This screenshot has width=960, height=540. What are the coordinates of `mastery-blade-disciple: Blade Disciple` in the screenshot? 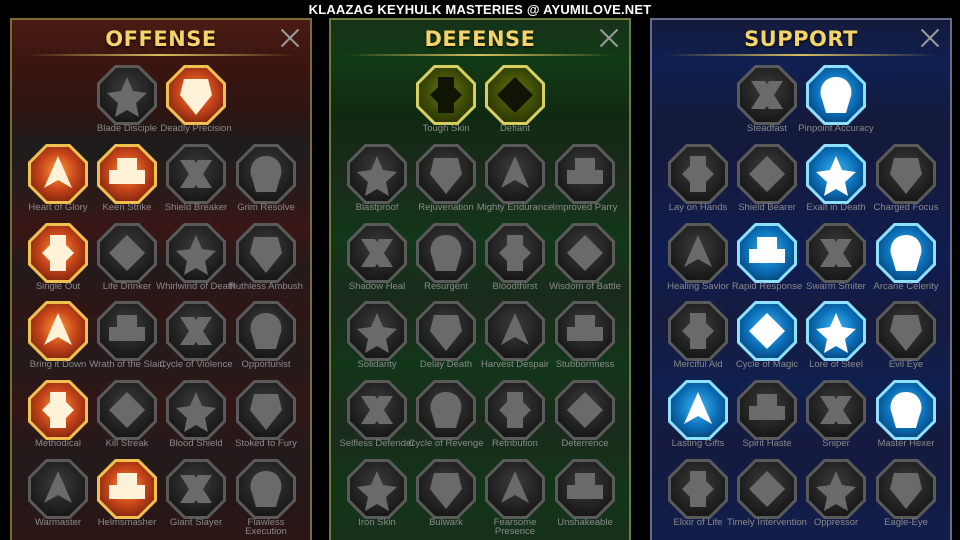 It's located at (127, 104).